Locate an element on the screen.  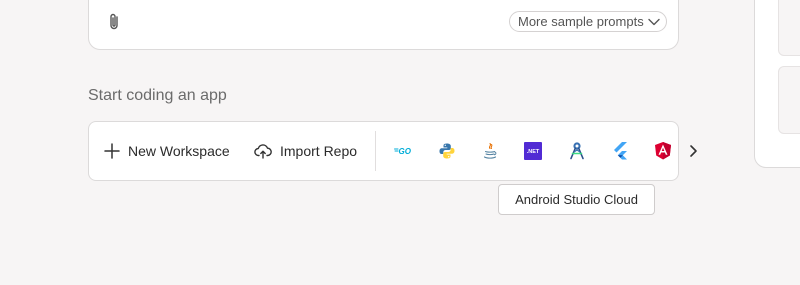
template-angular is located at coordinates (663, 151).